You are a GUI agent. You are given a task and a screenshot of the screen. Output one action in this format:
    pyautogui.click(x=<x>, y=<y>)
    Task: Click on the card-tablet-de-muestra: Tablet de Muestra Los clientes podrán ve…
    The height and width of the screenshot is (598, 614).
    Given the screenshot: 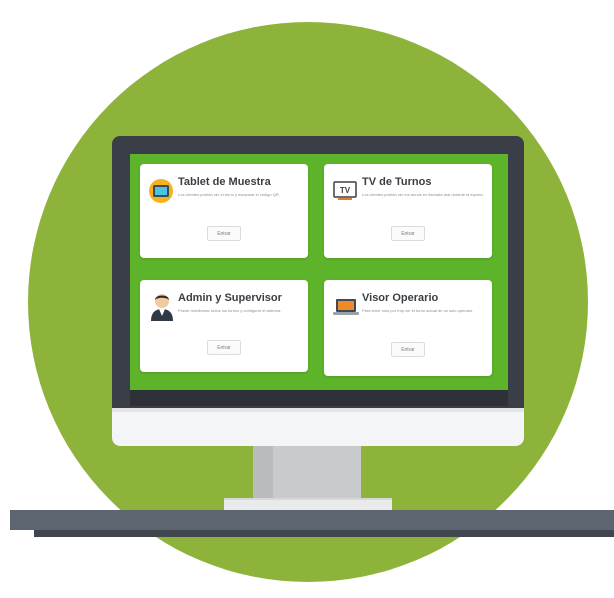 What is the action you would take?
    pyautogui.click(x=224, y=211)
    